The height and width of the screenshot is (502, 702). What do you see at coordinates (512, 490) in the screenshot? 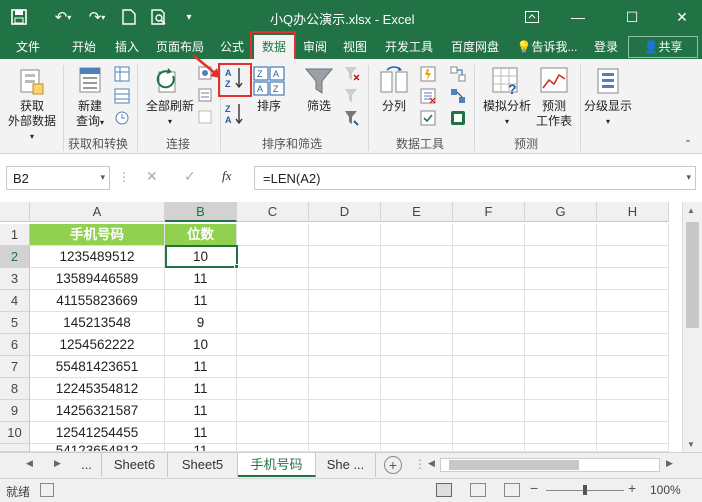
I see `page-break-view-icon` at bounding box center [512, 490].